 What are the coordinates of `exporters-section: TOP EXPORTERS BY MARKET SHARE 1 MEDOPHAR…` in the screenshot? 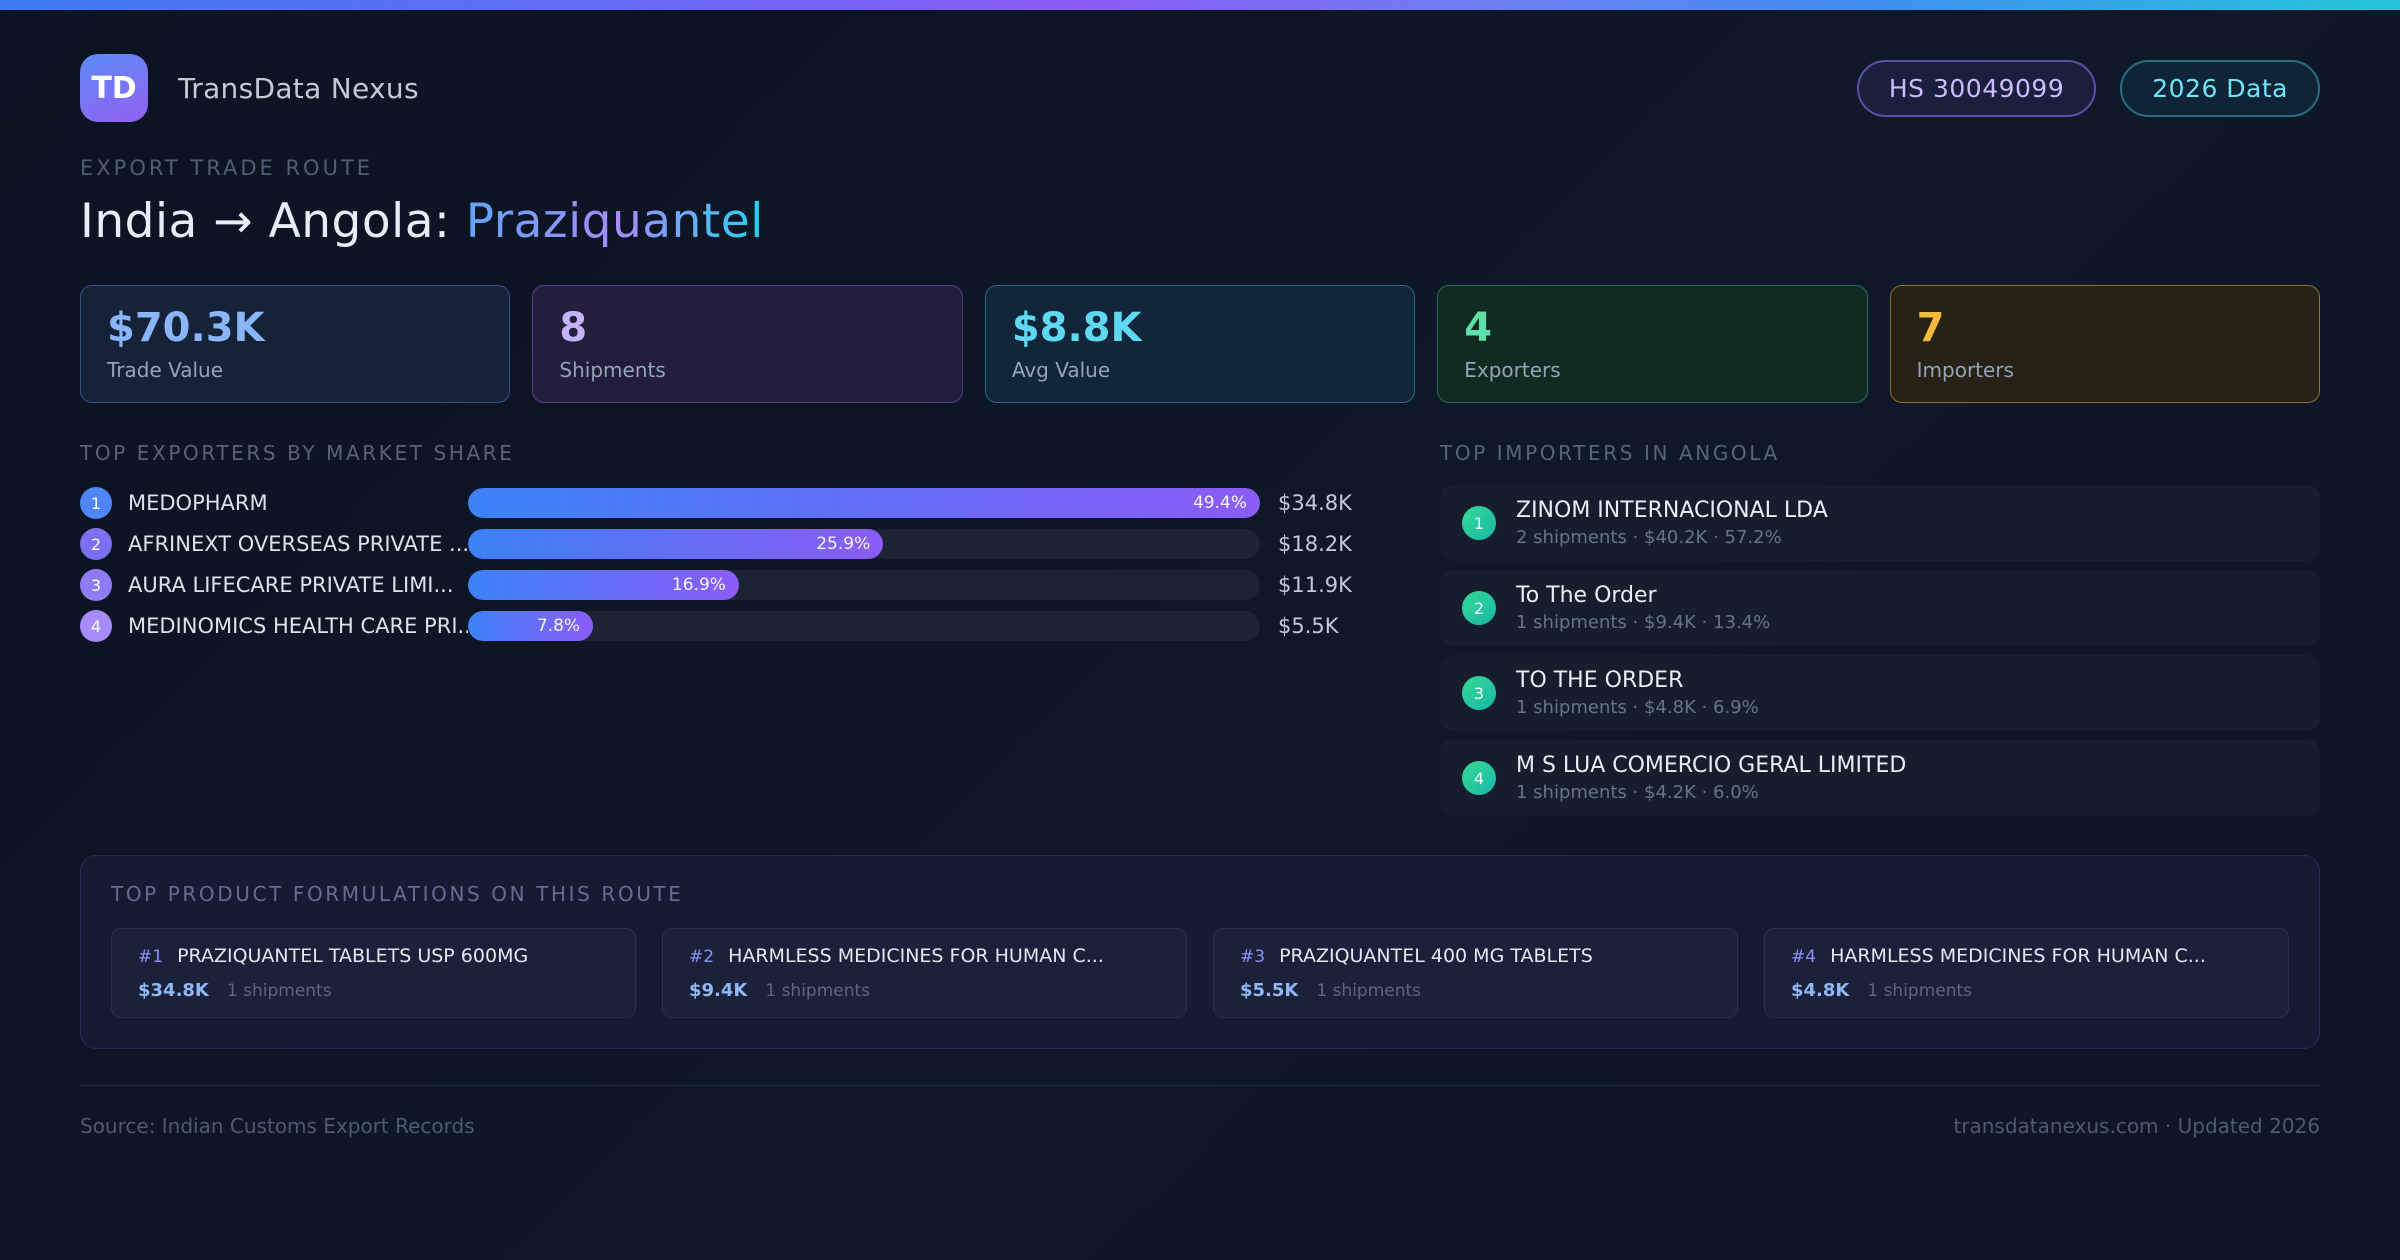 It's located at (724, 546).